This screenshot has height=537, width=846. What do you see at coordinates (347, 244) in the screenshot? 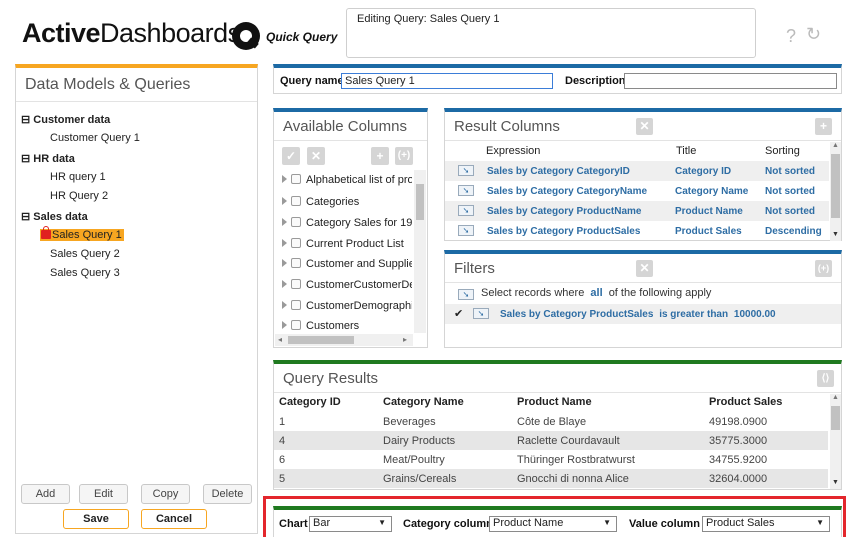
I see `column-item: Current Product List` at bounding box center [347, 244].